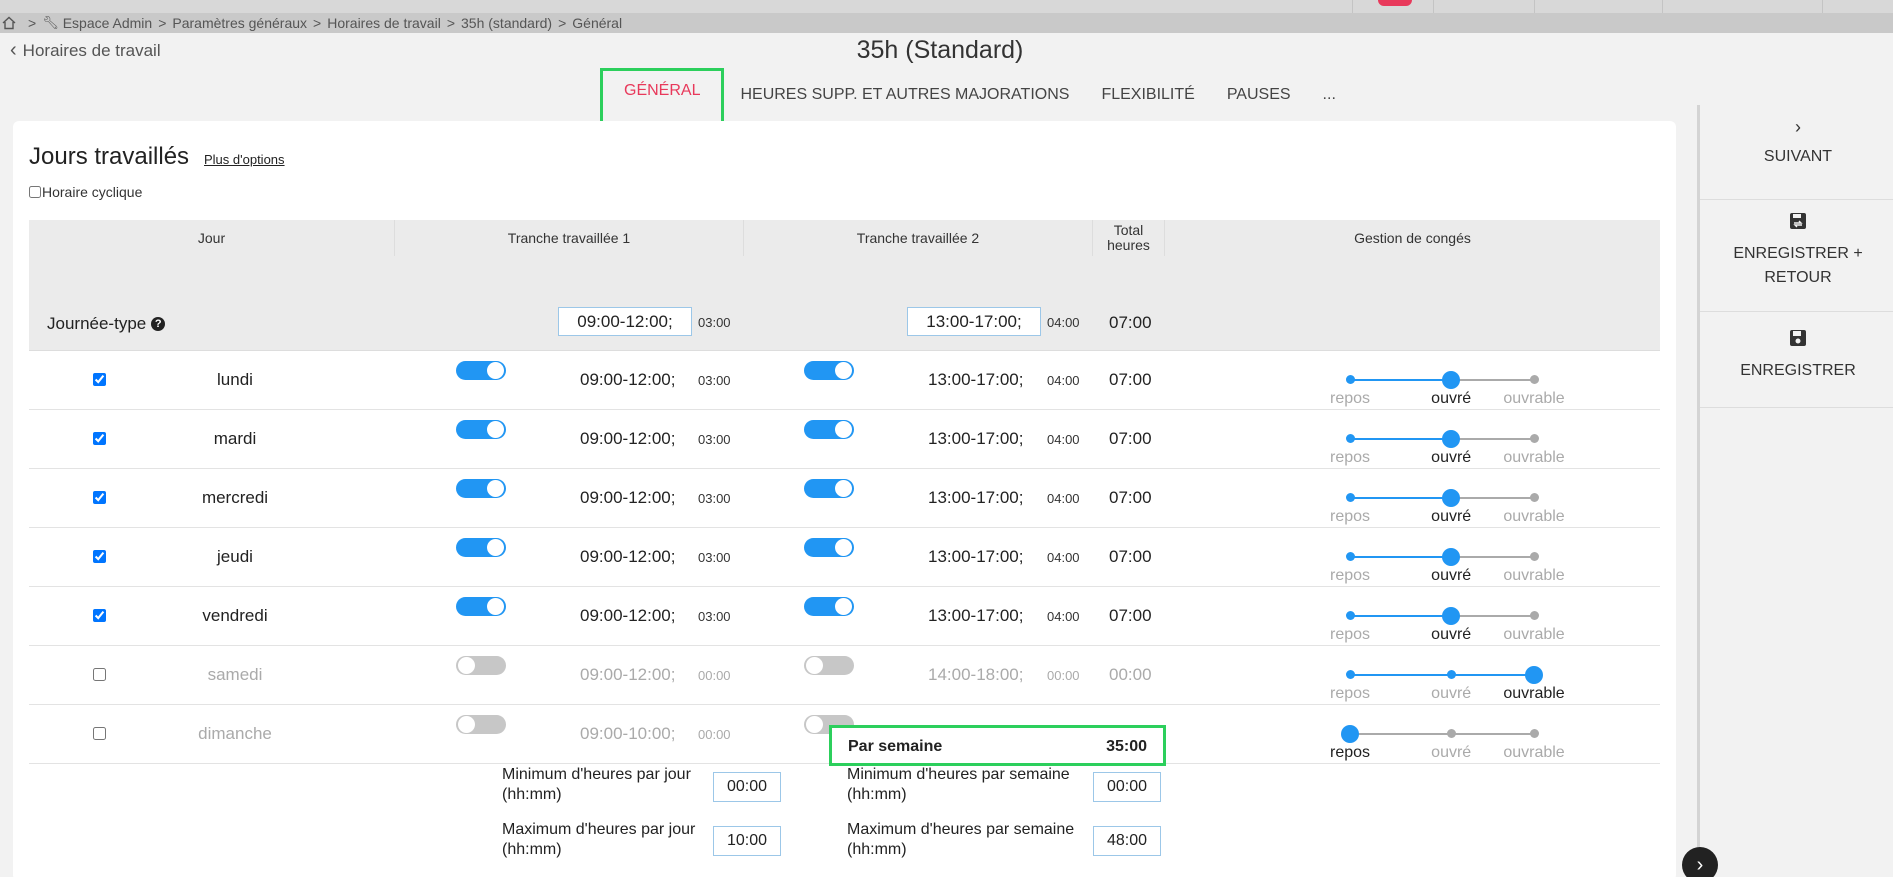 The image size is (1893, 877). I want to click on typical-slot-2-input: 13:00-17:00;, so click(974, 321).